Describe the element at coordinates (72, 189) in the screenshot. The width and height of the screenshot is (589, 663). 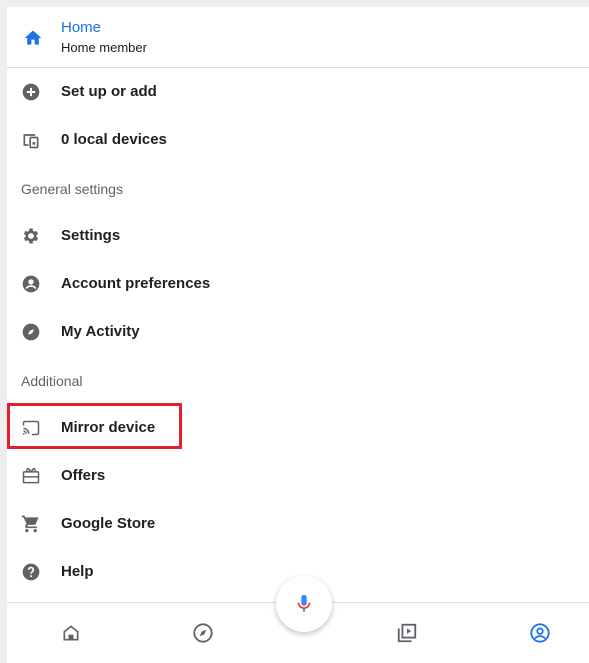
I see `section-general-settings: General settings` at that location.